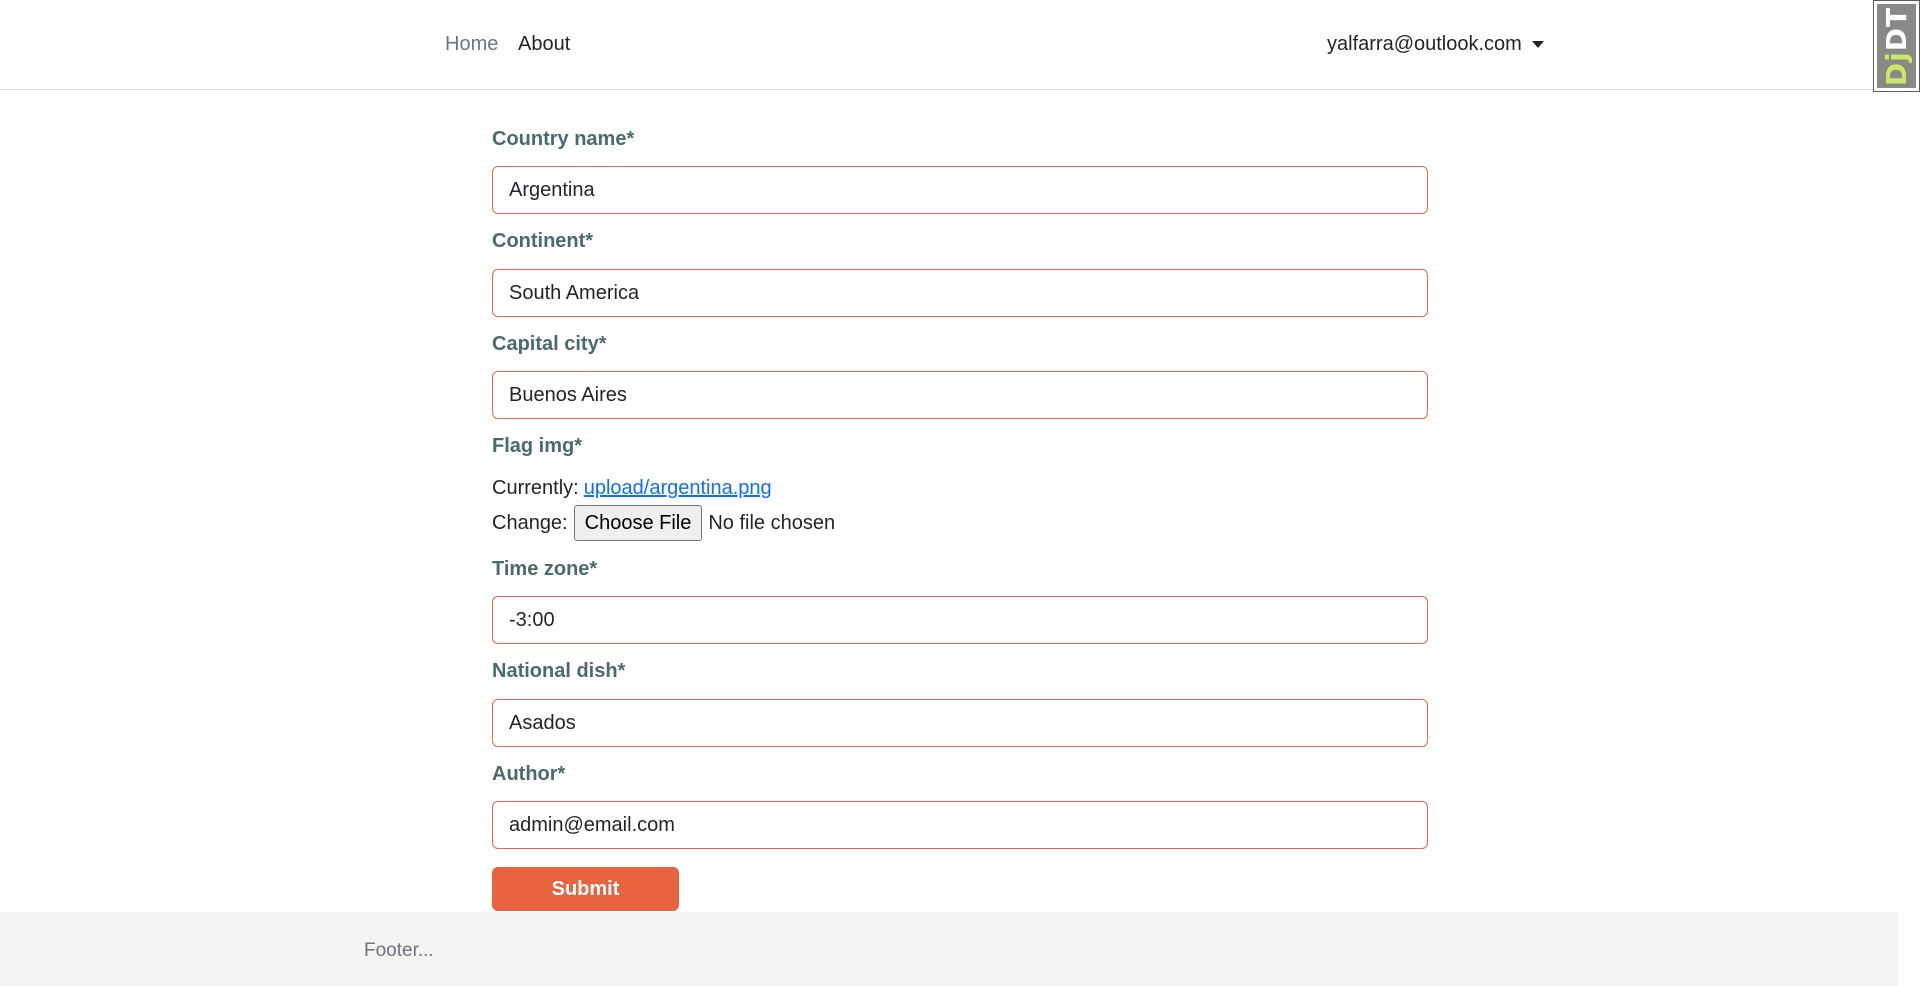 Image resolution: width=1920 pixels, height=986 pixels. Describe the element at coordinates (960, 825) in the screenshot. I see `author-input` at that location.